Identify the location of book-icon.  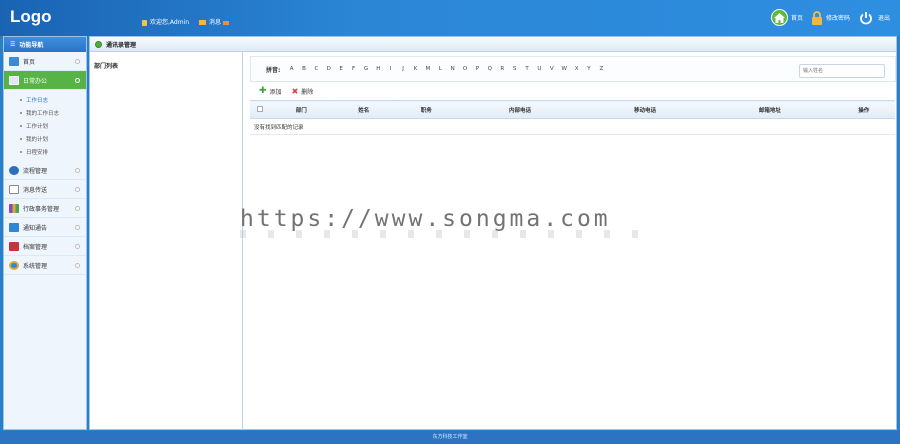
(14, 246).